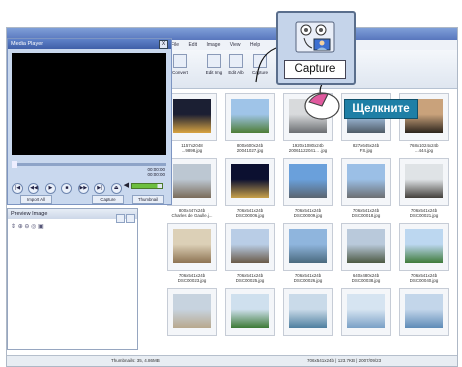 The width and height of the screenshot is (462, 367). Describe the element at coordinates (315, 69) in the screenshot. I see `capture-callout-label: Capture` at that location.